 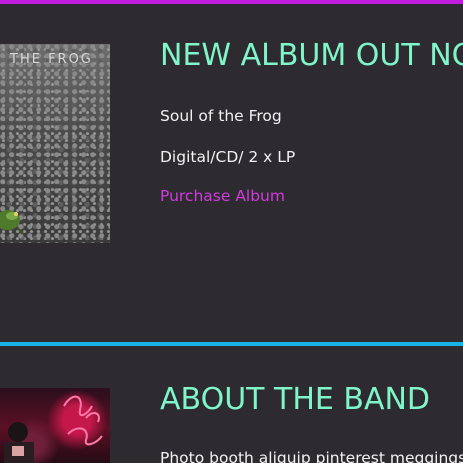 I want to click on album-cover-image: THE FROG, so click(x=55, y=143).